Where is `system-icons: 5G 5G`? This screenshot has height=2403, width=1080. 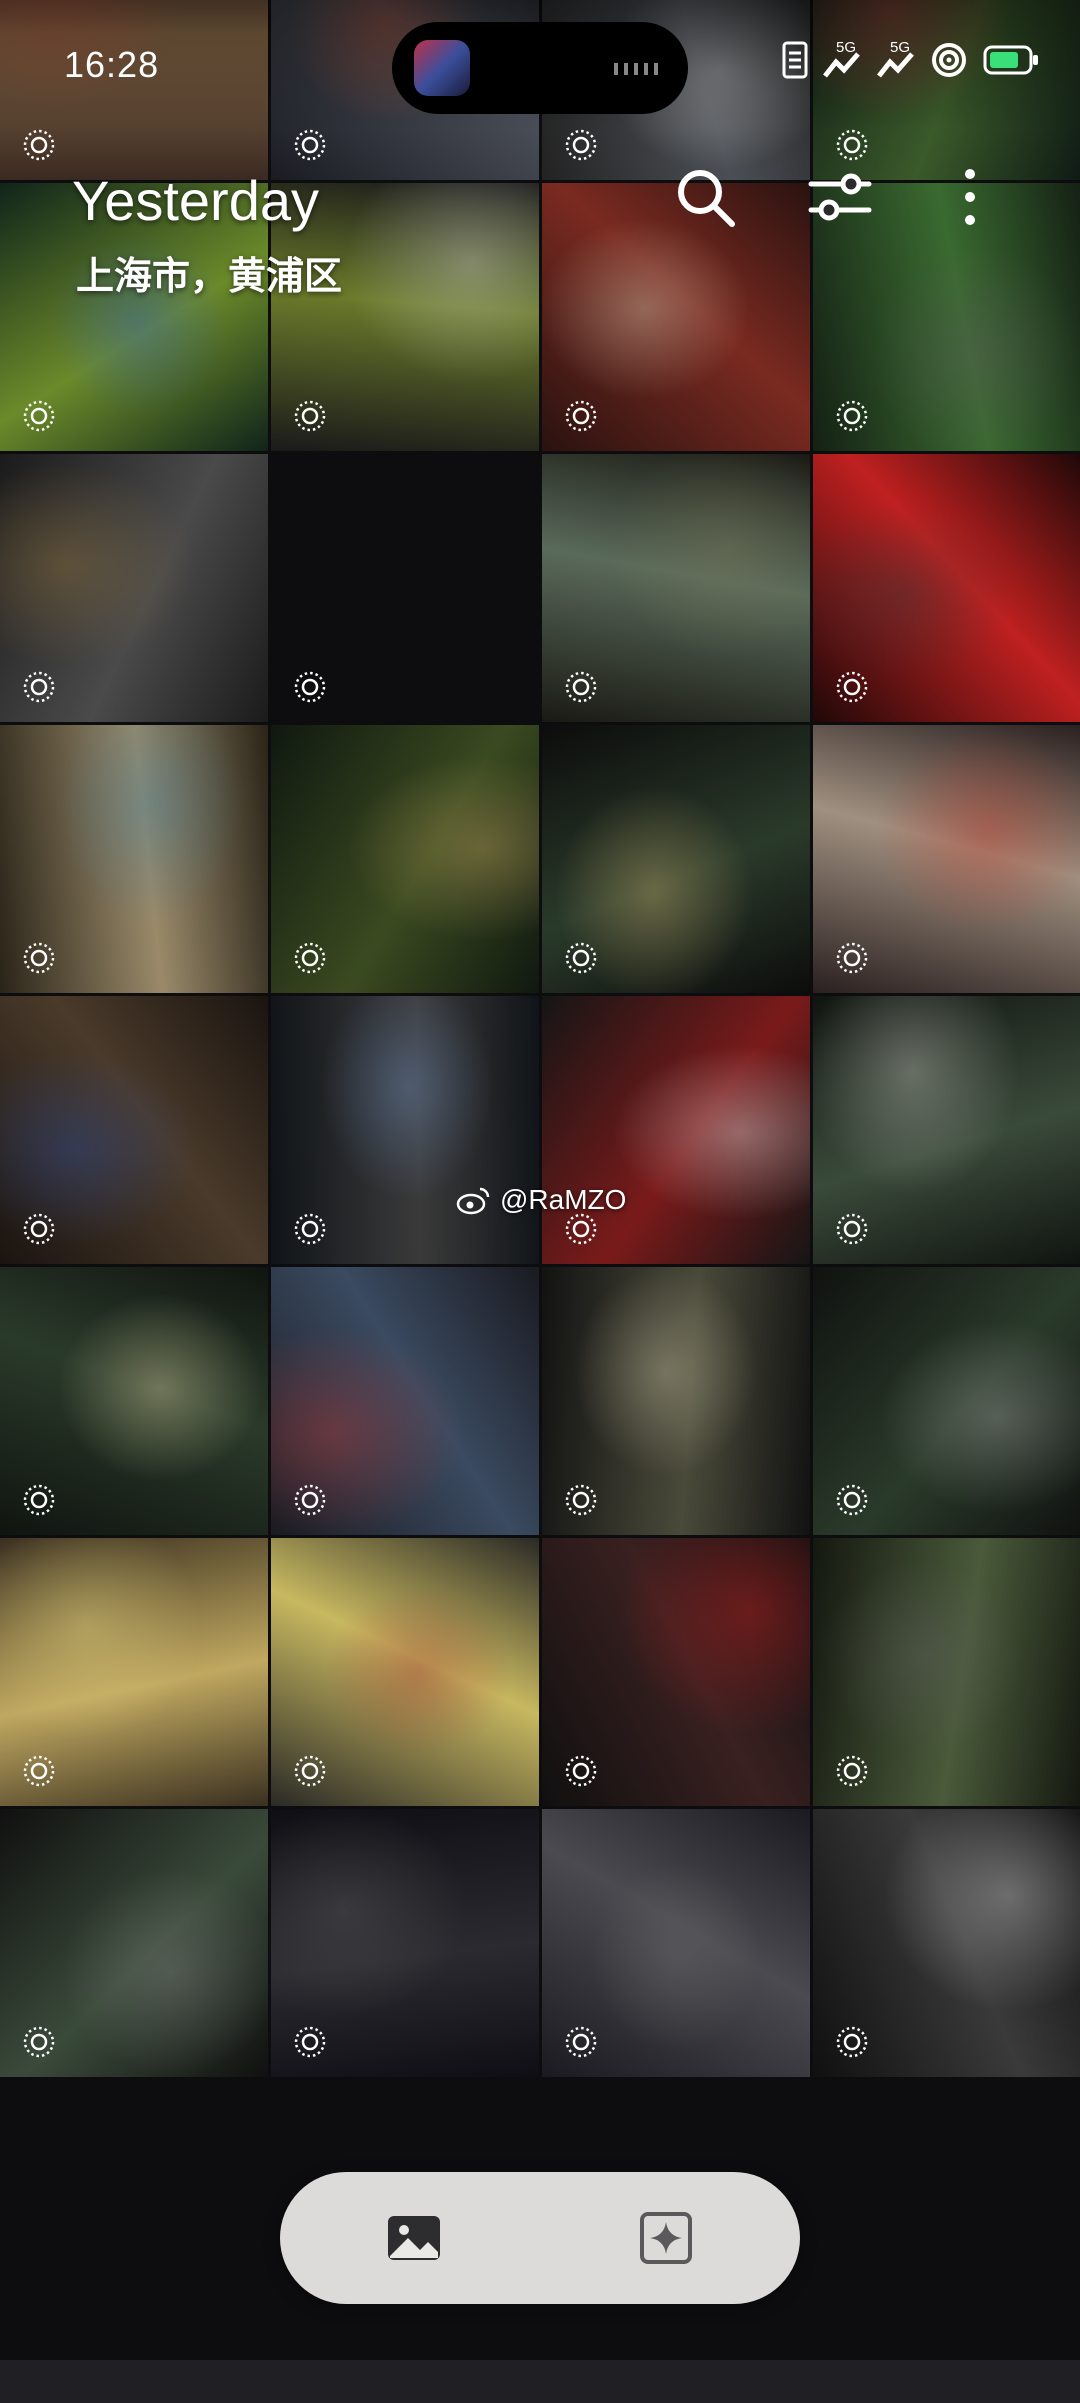 system-icons: 5G 5G is located at coordinates (911, 60).